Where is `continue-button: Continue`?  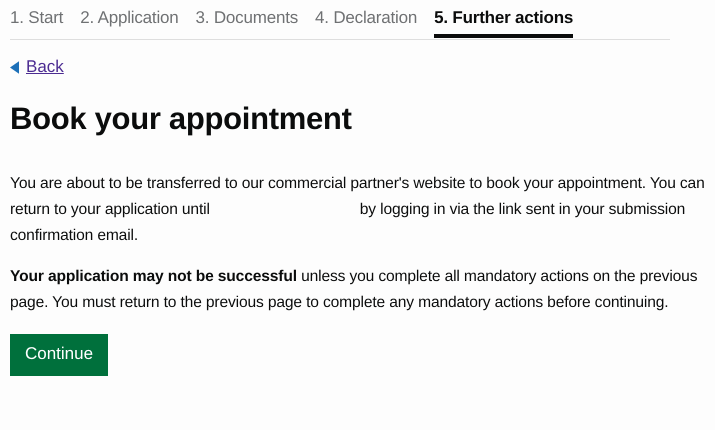
continue-button: Continue is located at coordinates (59, 355).